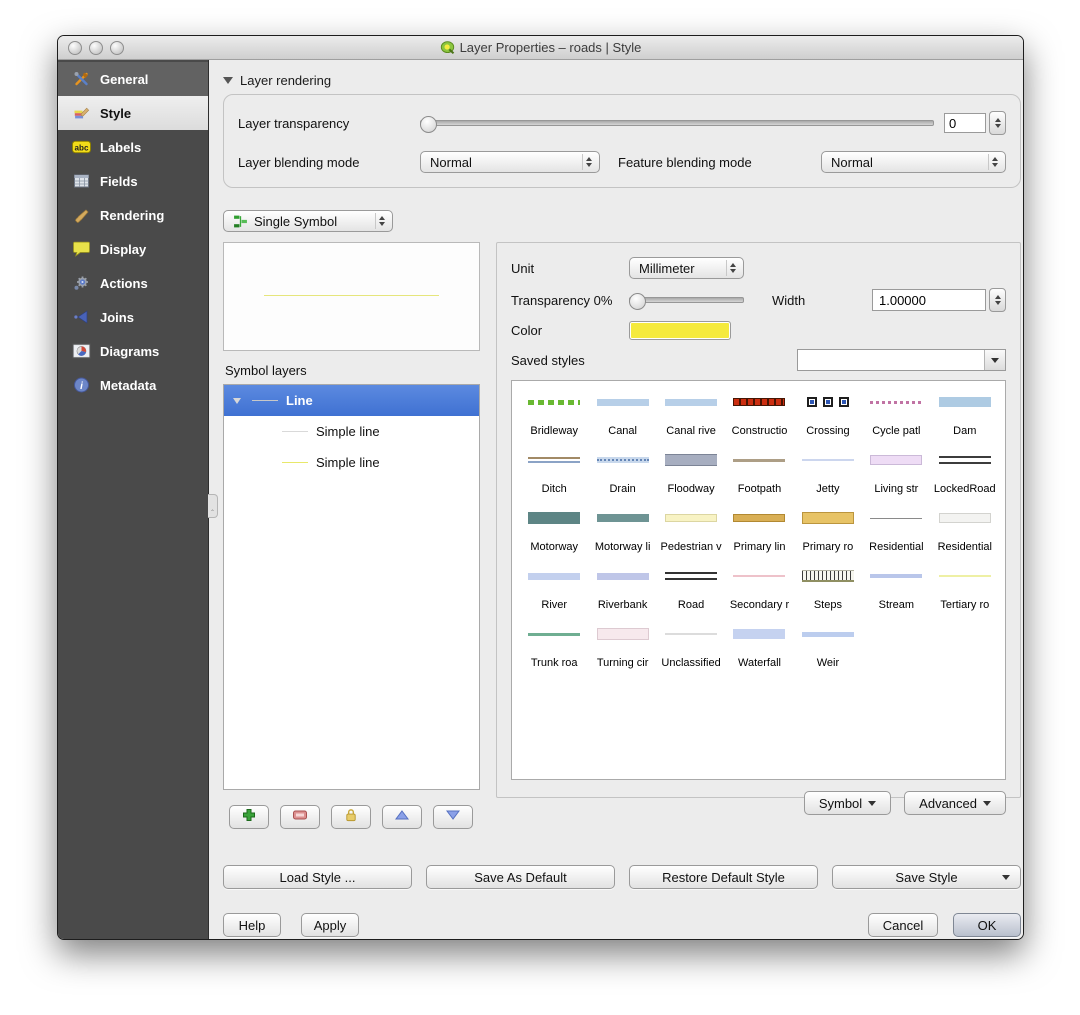 The width and height of the screenshot is (1080, 1015). I want to click on color-label: Color, so click(527, 330).